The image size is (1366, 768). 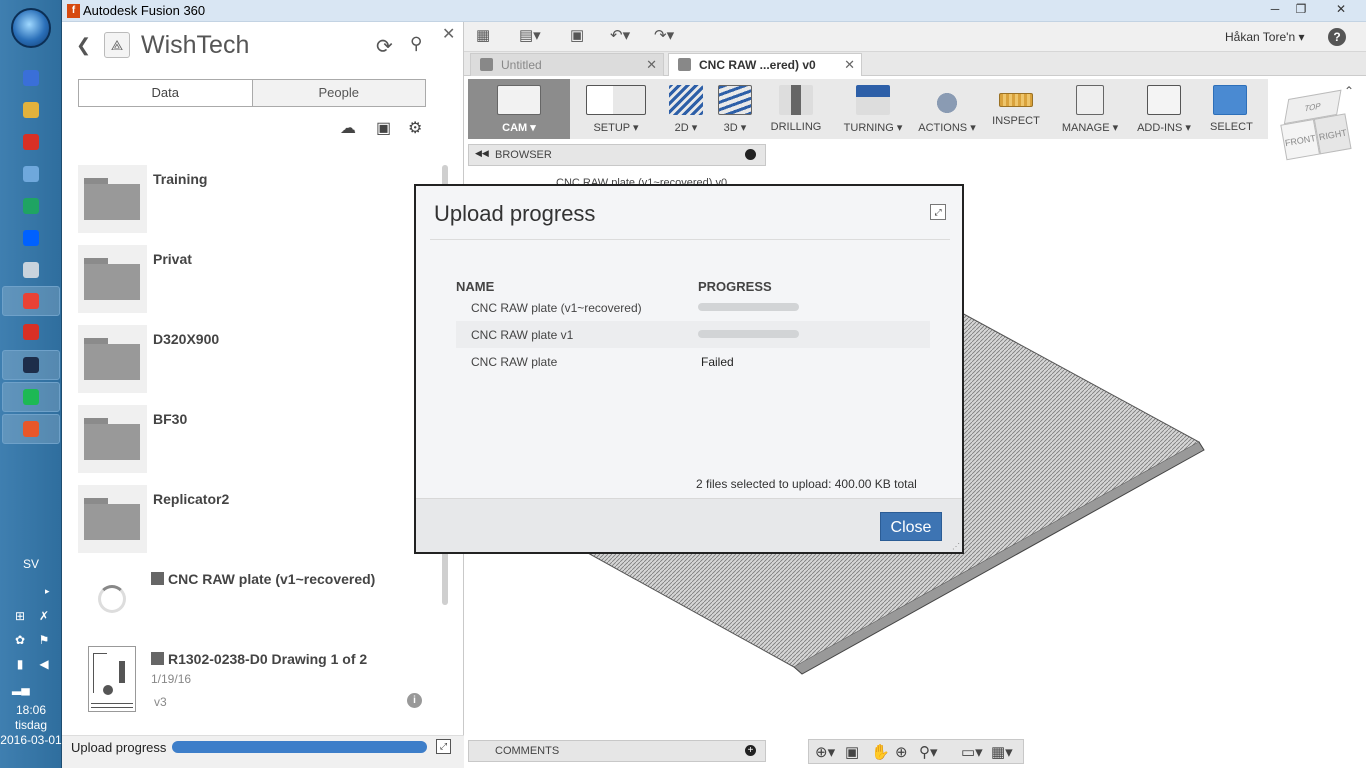 I want to click on no-network-icon: ✗, so click(x=44, y=616).